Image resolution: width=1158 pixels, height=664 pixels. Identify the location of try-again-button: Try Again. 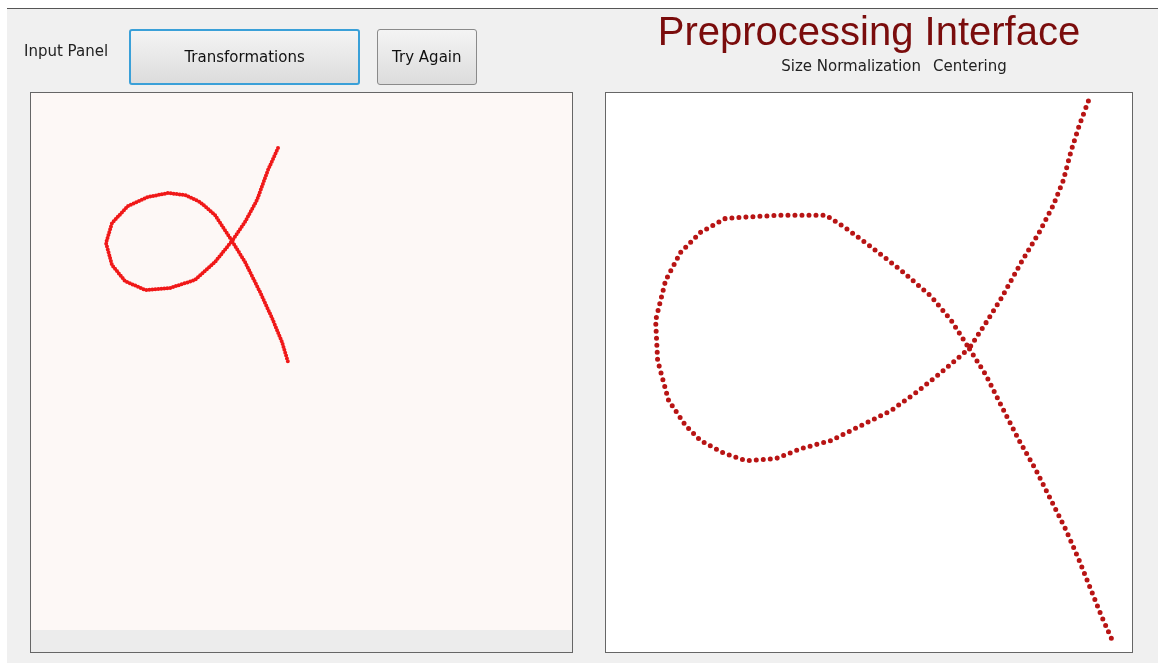
(427, 56).